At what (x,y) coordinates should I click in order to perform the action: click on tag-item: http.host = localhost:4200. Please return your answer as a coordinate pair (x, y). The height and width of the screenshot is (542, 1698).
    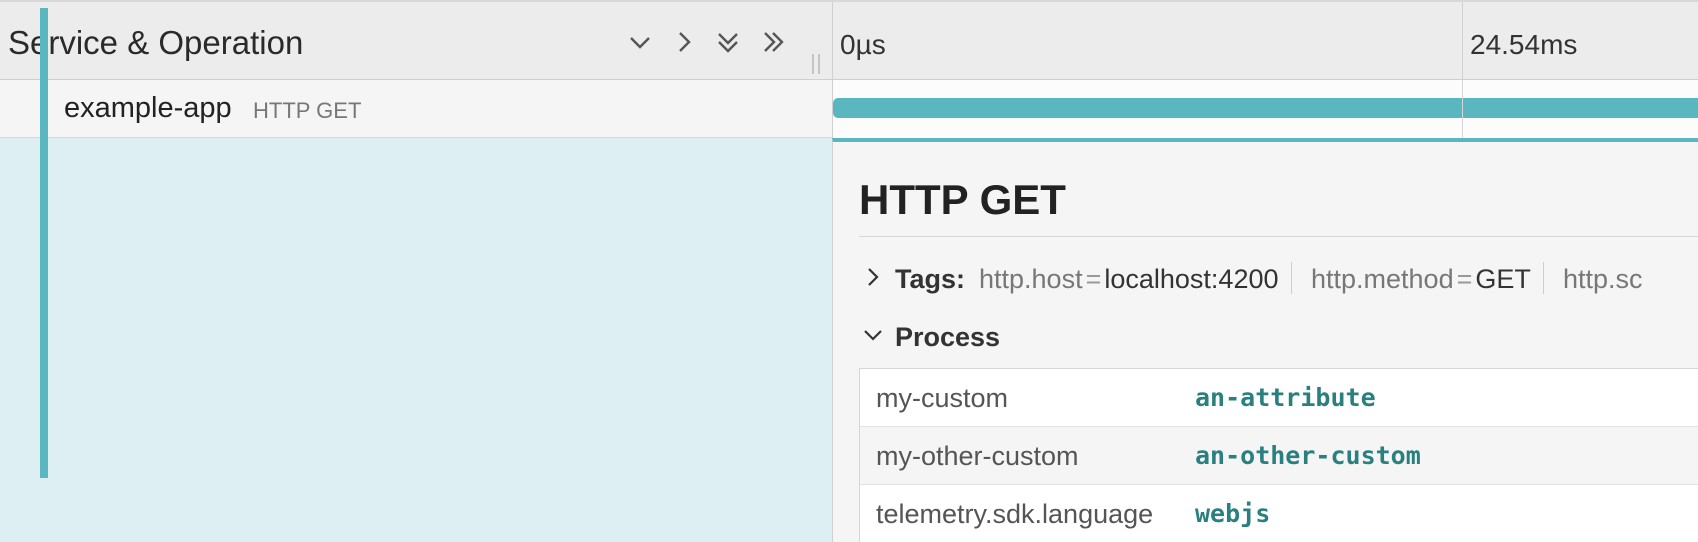
    Looking at the image, I should click on (1129, 279).